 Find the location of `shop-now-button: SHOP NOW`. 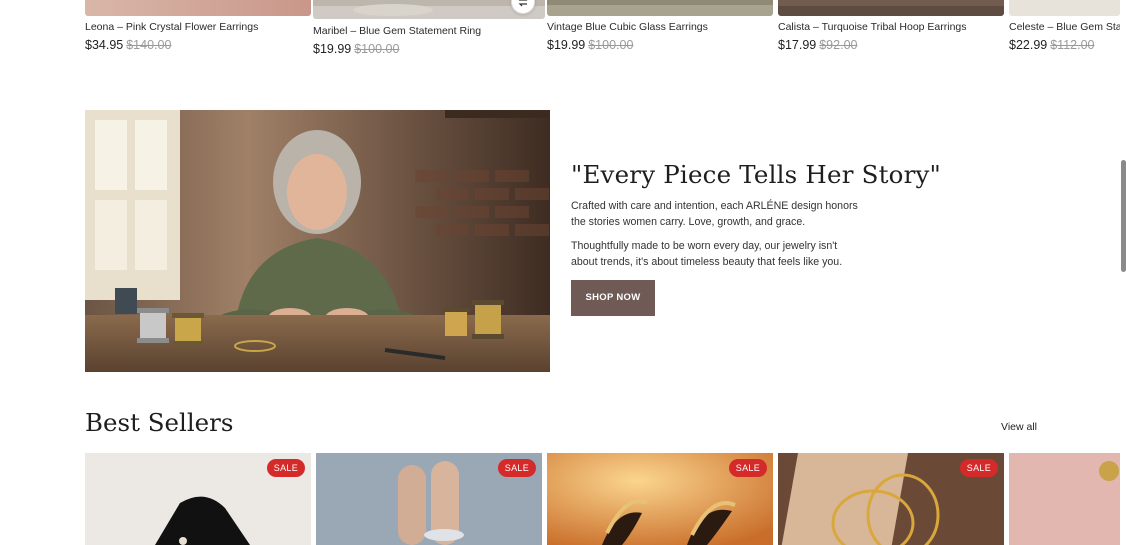

shop-now-button: SHOP NOW is located at coordinates (613, 298).